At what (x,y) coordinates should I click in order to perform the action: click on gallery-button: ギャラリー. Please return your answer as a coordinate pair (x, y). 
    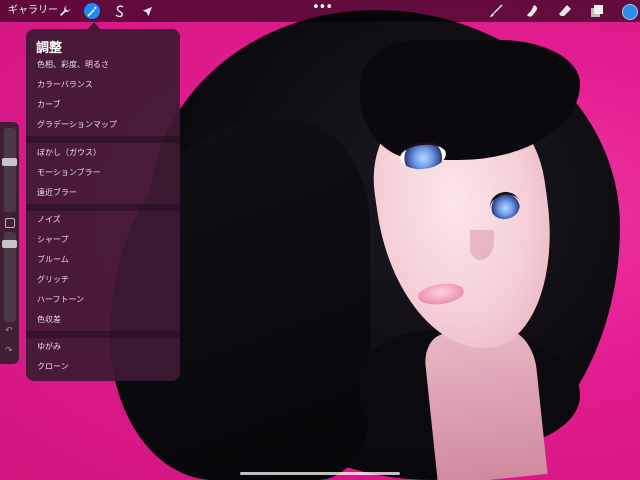
    Looking at the image, I should click on (33, 11).